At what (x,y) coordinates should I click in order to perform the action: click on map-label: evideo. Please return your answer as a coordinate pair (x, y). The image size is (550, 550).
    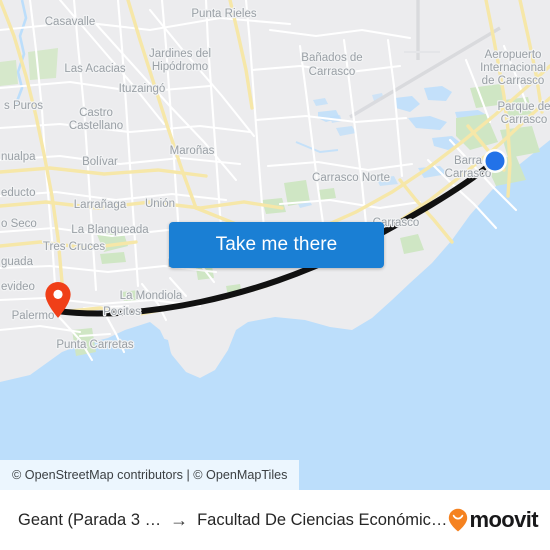
    Looking at the image, I should click on (18, 287).